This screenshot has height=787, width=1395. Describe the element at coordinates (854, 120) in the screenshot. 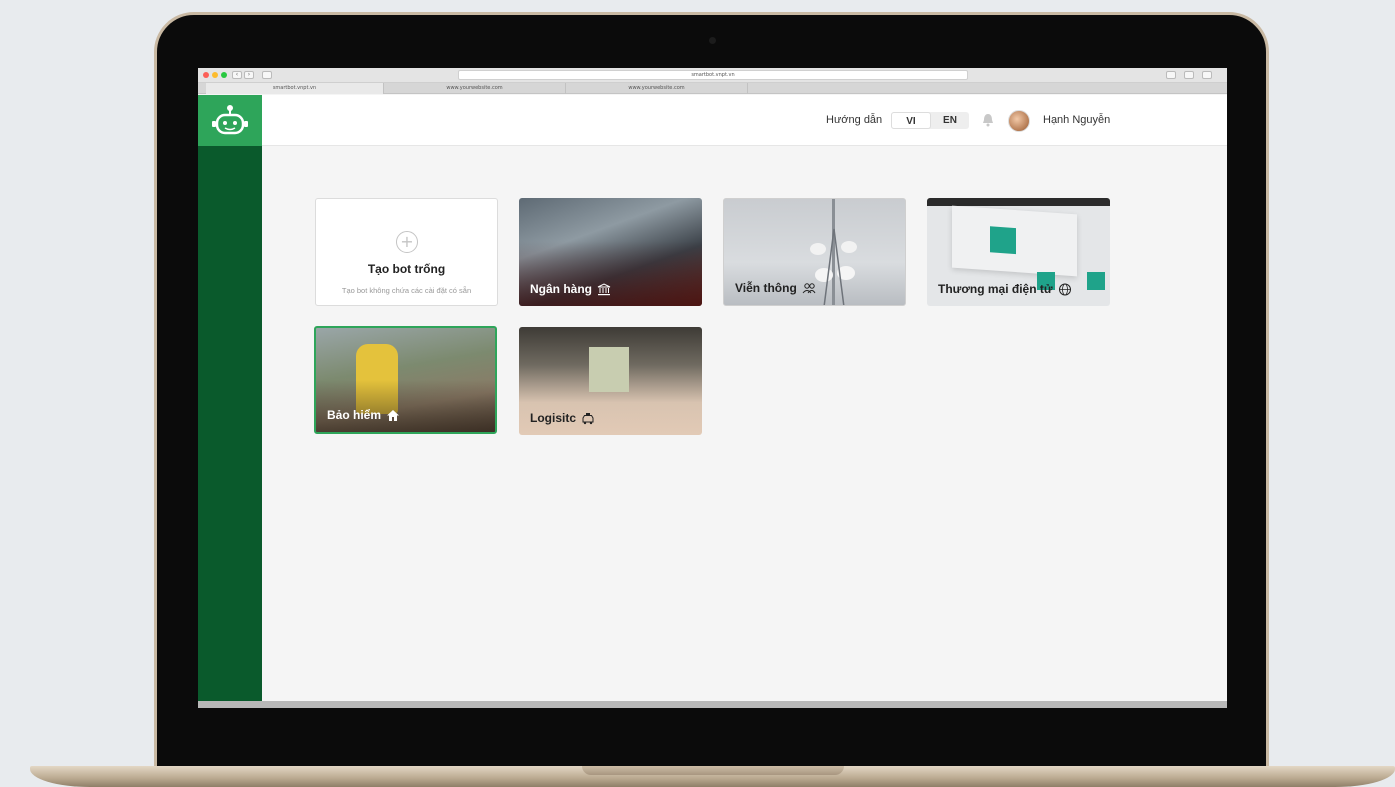

I see `guide-link: Hướng dẫn` at that location.